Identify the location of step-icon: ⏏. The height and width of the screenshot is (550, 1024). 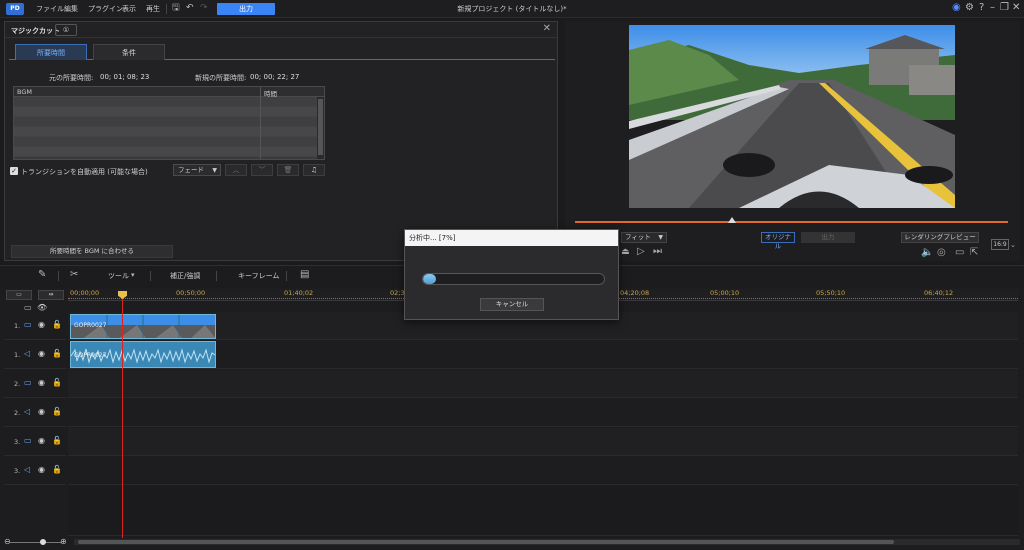
(625, 252).